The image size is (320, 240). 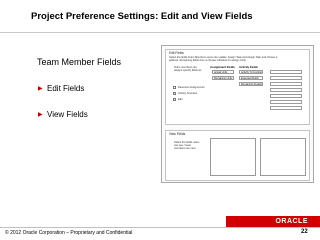 I want to click on activity-scenario-label: Activity Scenario, so click(x=188, y=93).